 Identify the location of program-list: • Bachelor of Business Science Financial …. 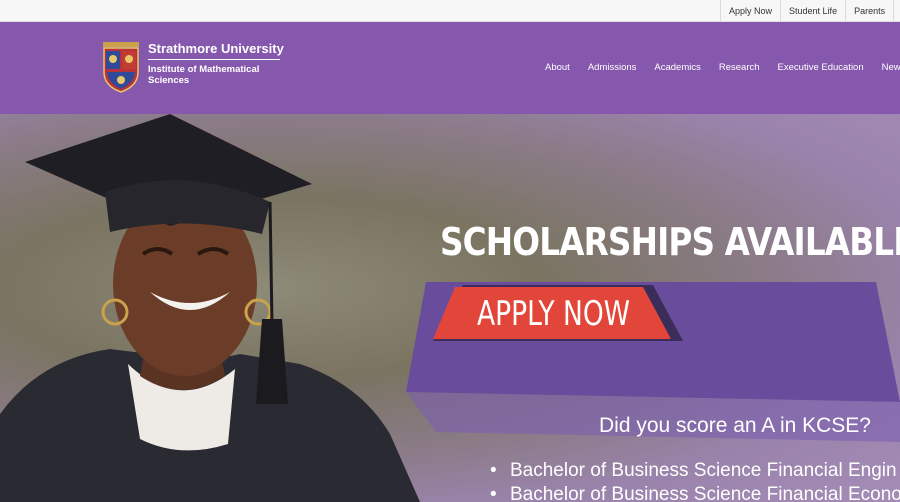
(695, 480).